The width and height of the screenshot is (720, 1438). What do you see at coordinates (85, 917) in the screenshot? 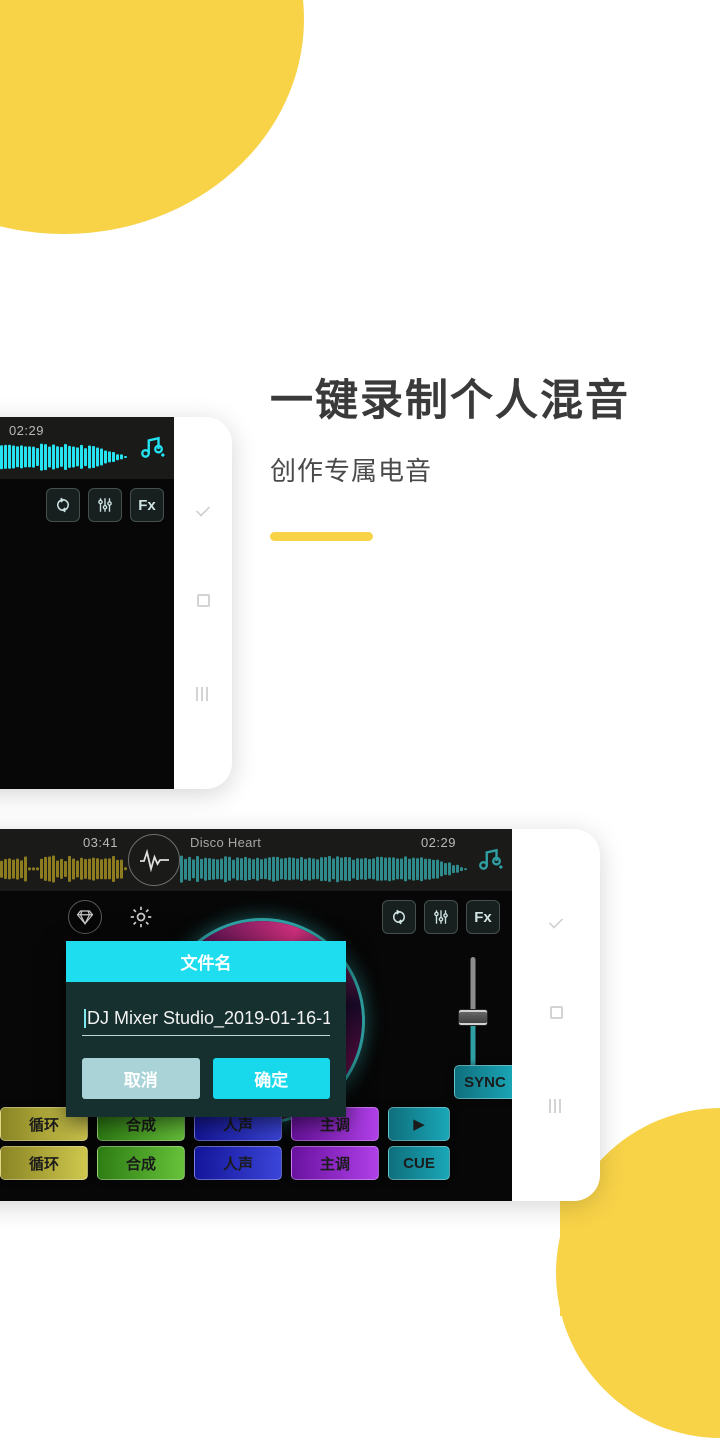
I see `diamond-icon` at bounding box center [85, 917].